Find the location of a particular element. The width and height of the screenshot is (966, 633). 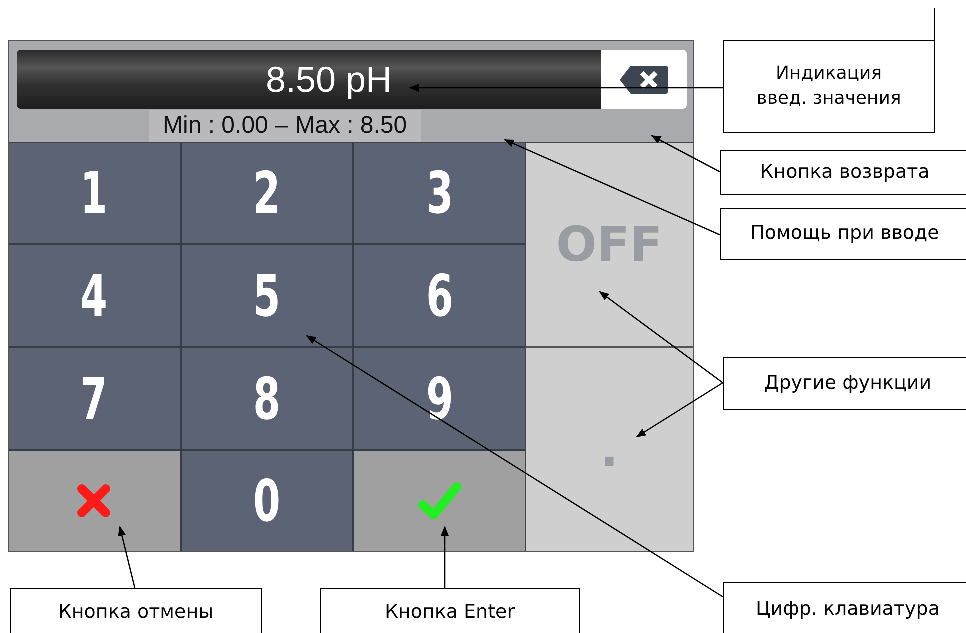

digit-key: 5 is located at coordinates (267, 295).